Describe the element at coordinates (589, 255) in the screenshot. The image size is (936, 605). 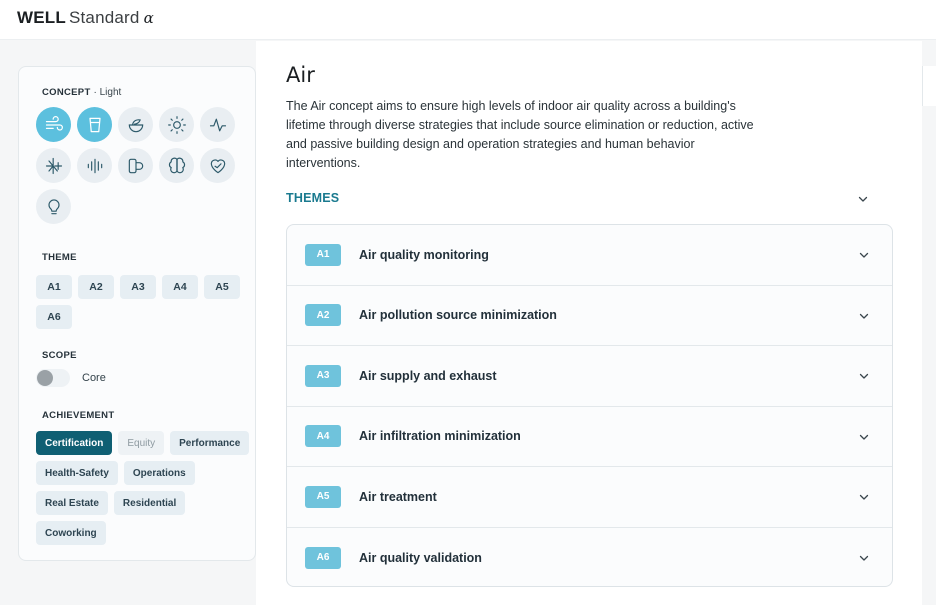
I see `theme-row-a1: A1 Air quality monitoring` at that location.